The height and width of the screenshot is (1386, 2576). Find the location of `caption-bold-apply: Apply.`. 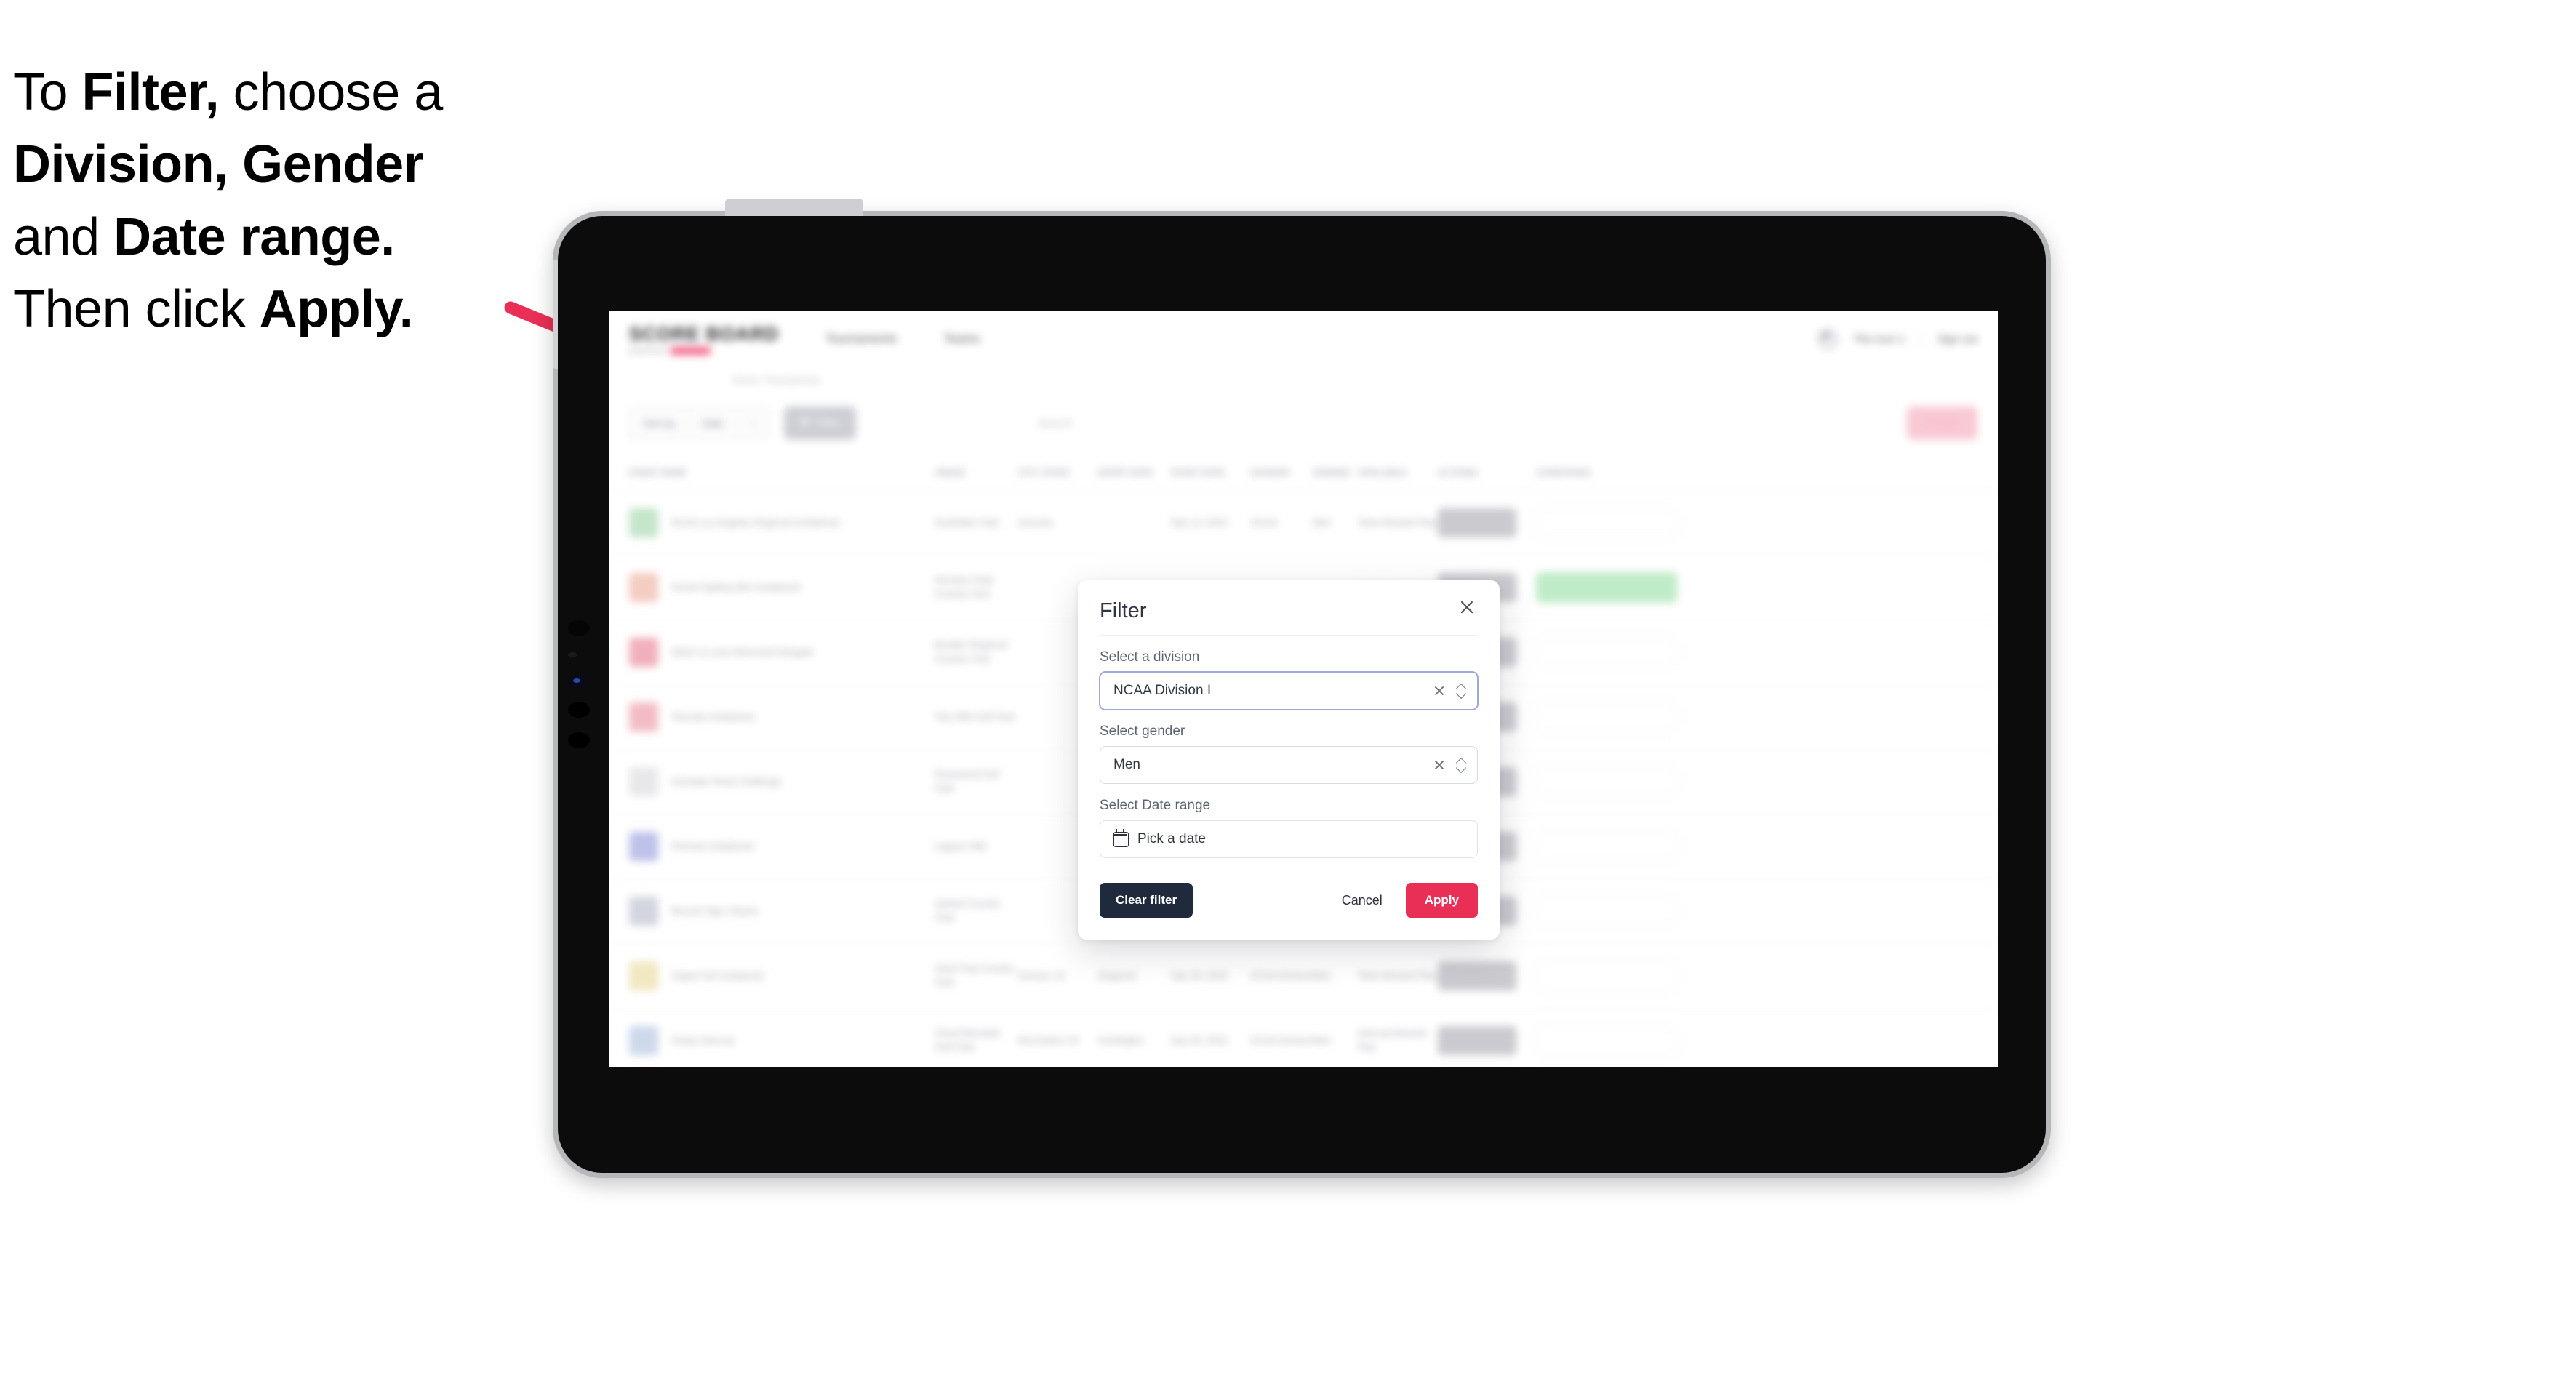

caption-bold-apply: Apply. is located at coordinates (336, 310).